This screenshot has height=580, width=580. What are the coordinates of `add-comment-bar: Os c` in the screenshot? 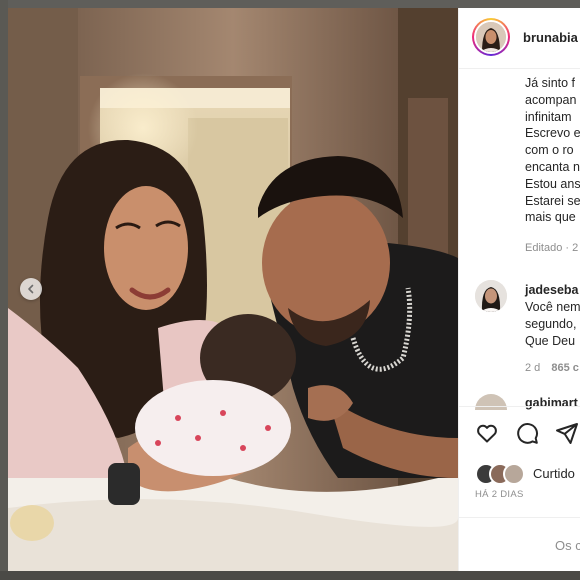 It's located at (519, 544).